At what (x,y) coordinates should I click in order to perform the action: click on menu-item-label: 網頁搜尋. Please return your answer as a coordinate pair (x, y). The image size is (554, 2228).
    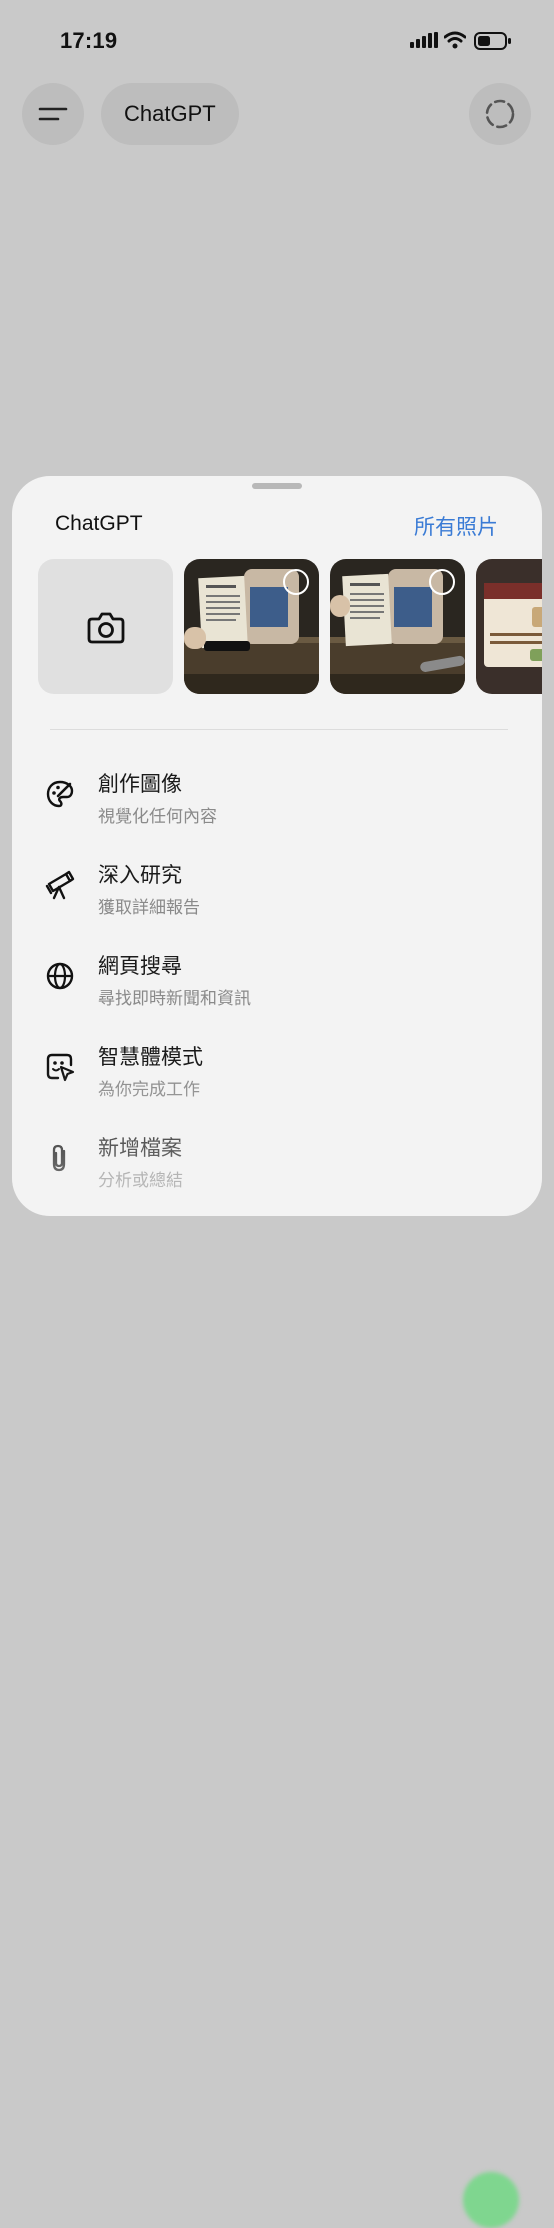
    Looking at the image, I should click on (140, 966).